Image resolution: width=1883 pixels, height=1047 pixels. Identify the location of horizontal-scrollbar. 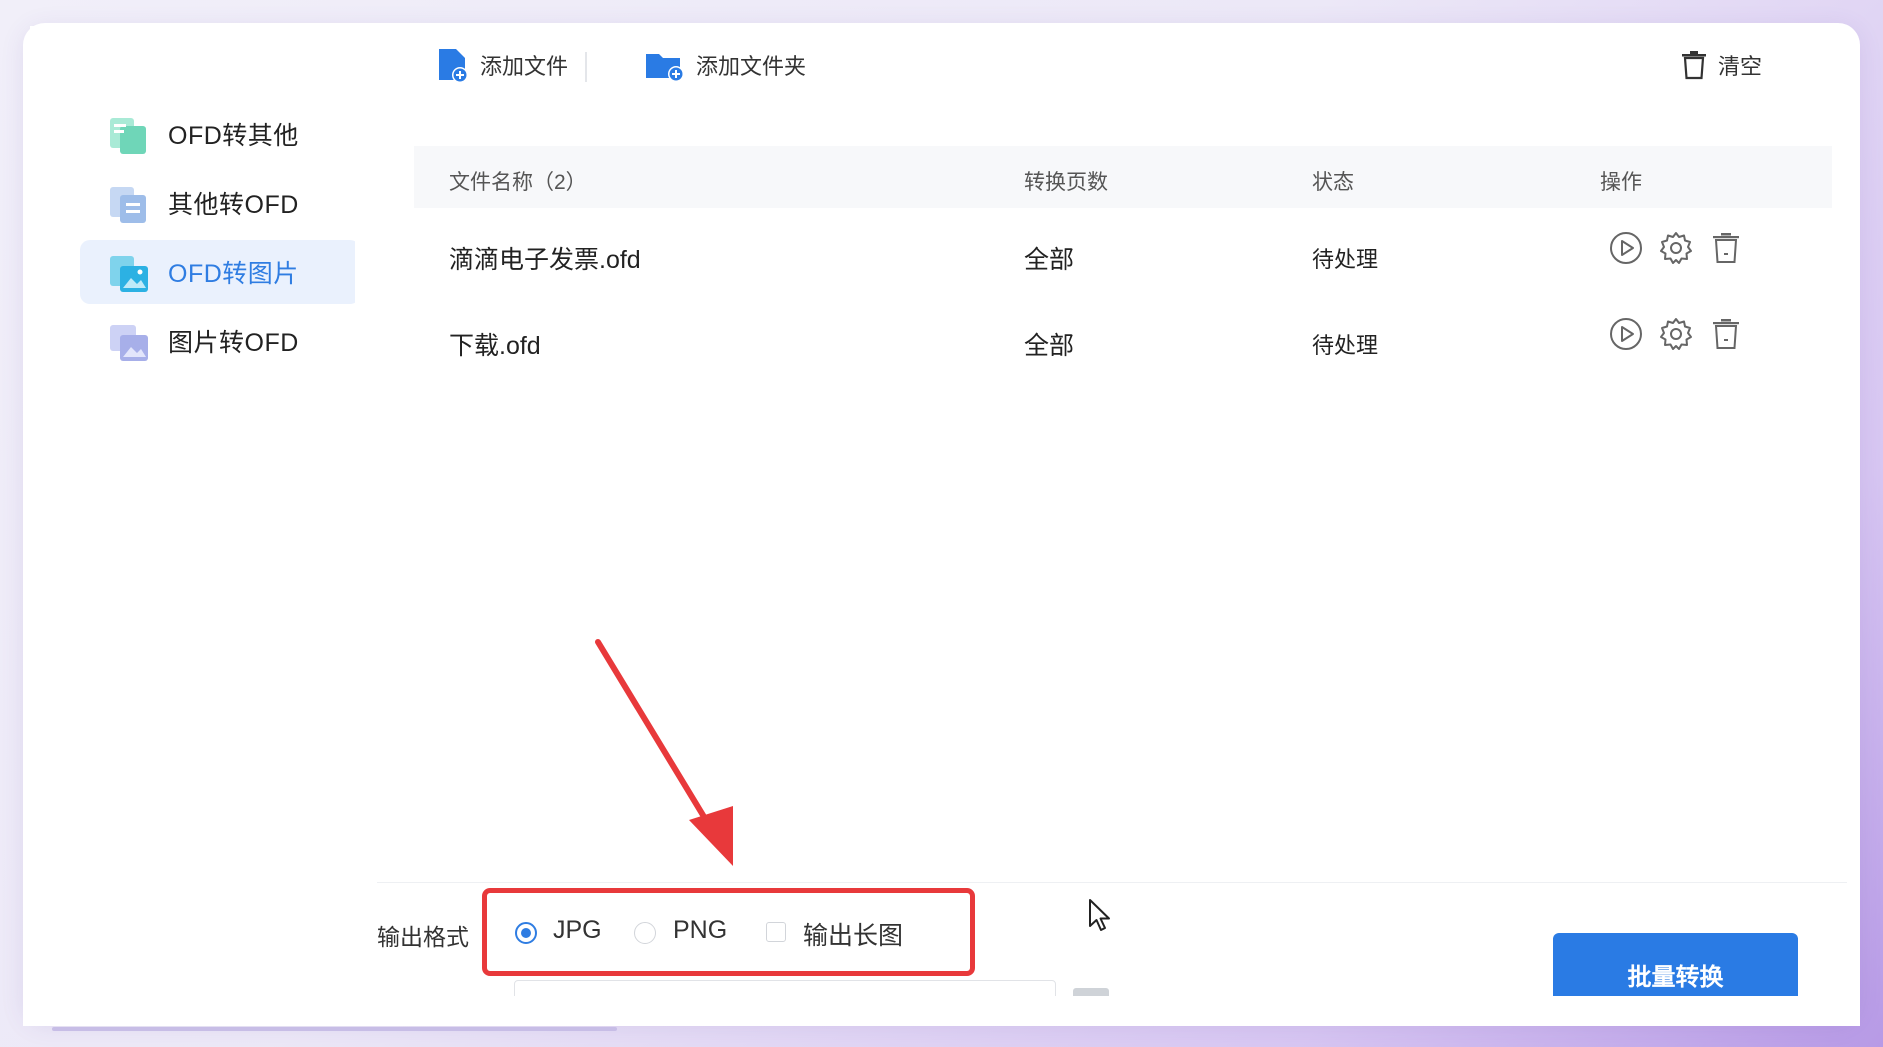
(334, 1029).